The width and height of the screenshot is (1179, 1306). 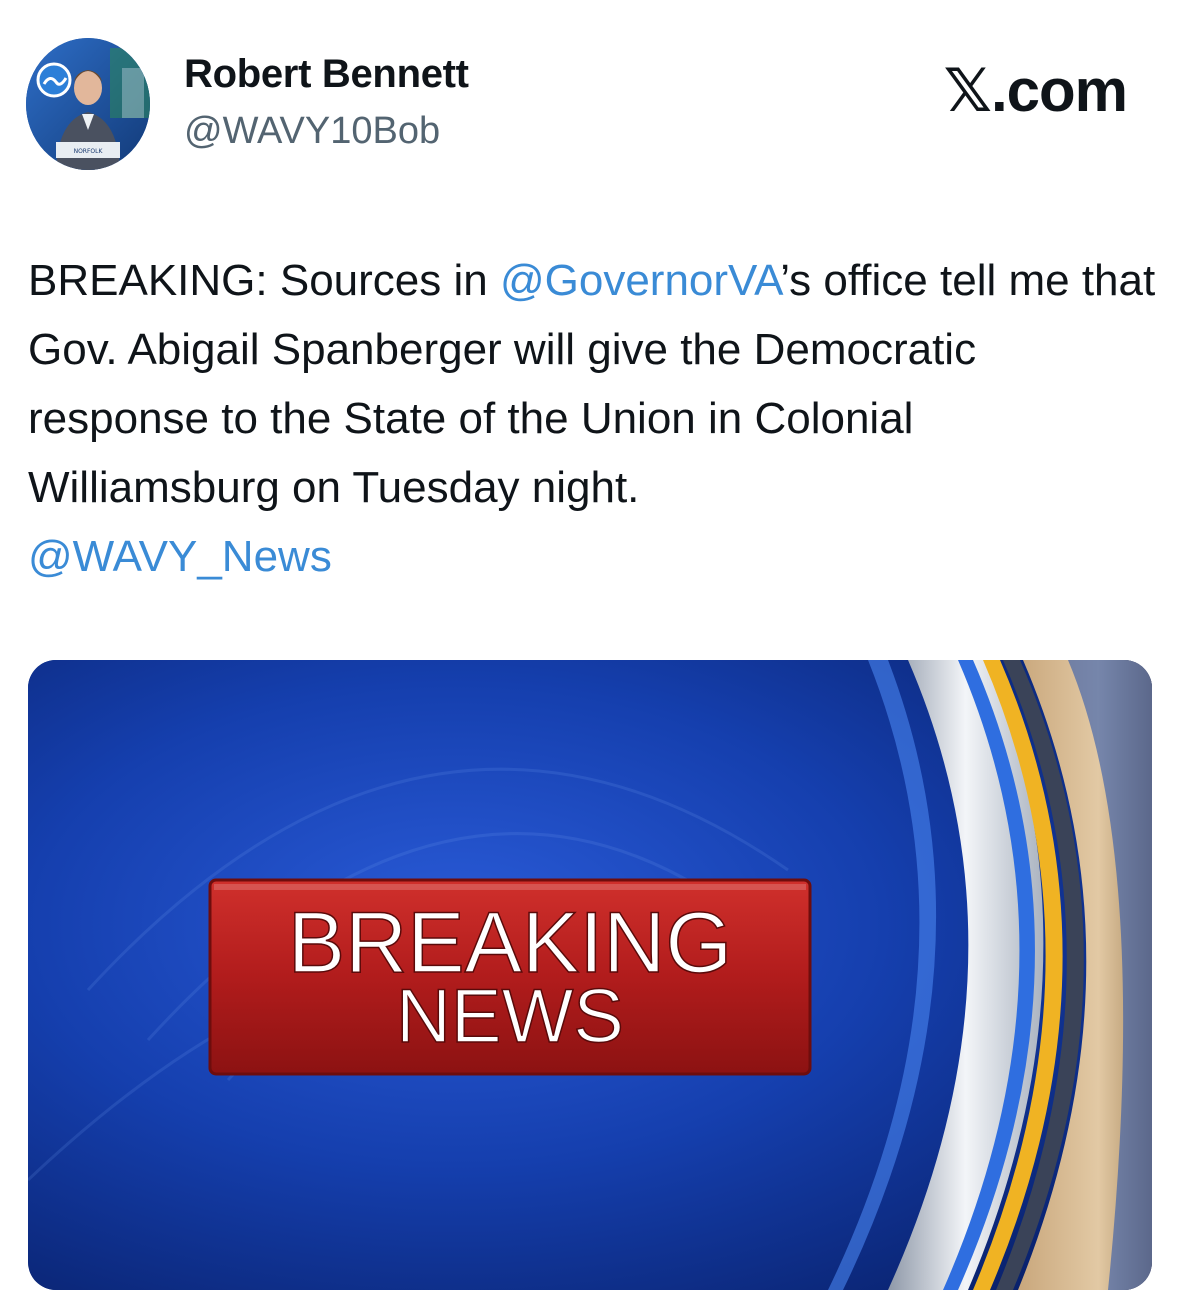 What do you see at coordinates (326, 74) in the screenshot?
I see `author-name: Robert Bennett` at bounding box center [326, 74].